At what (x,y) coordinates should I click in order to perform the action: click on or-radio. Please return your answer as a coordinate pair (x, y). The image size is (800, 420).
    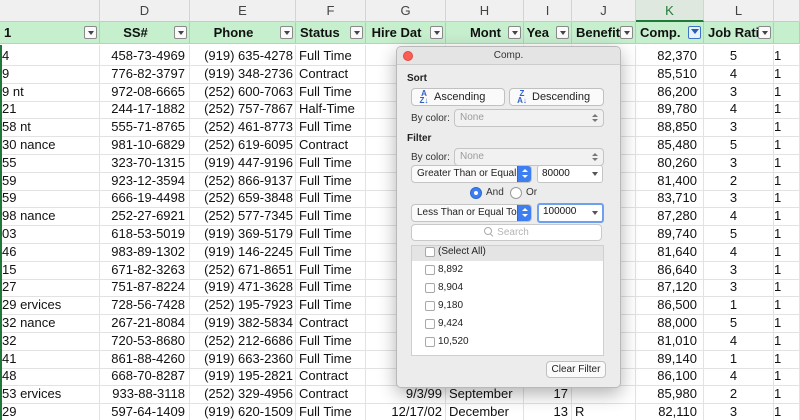
    Looking at the image, I should click on (516, 193).